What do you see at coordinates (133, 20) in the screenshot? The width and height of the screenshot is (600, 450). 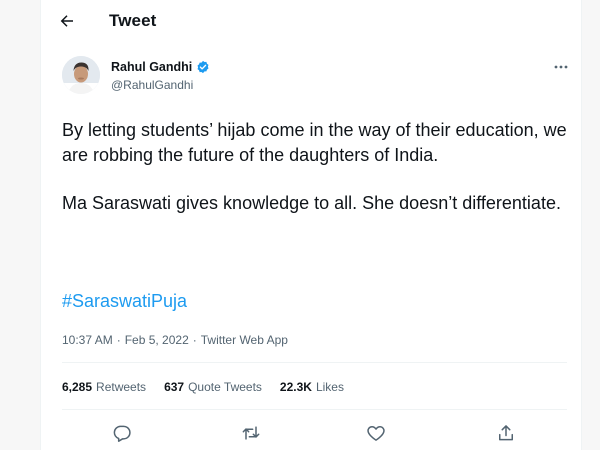 I see `page-title: Tweet` at bounding box center [133, 20].